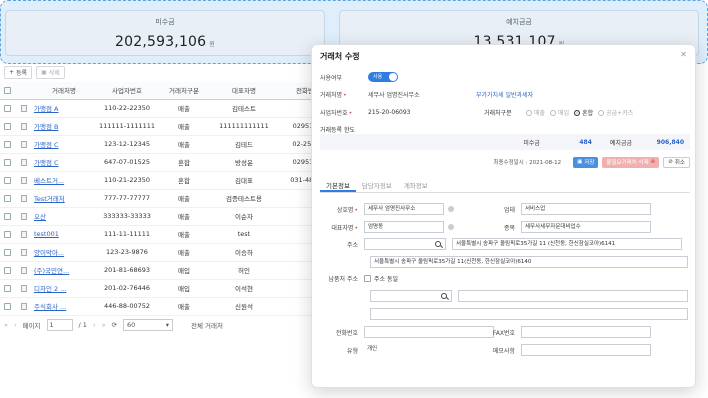  I want to click on item-input: 세무사세무자문대비업수, so click(586, 227).